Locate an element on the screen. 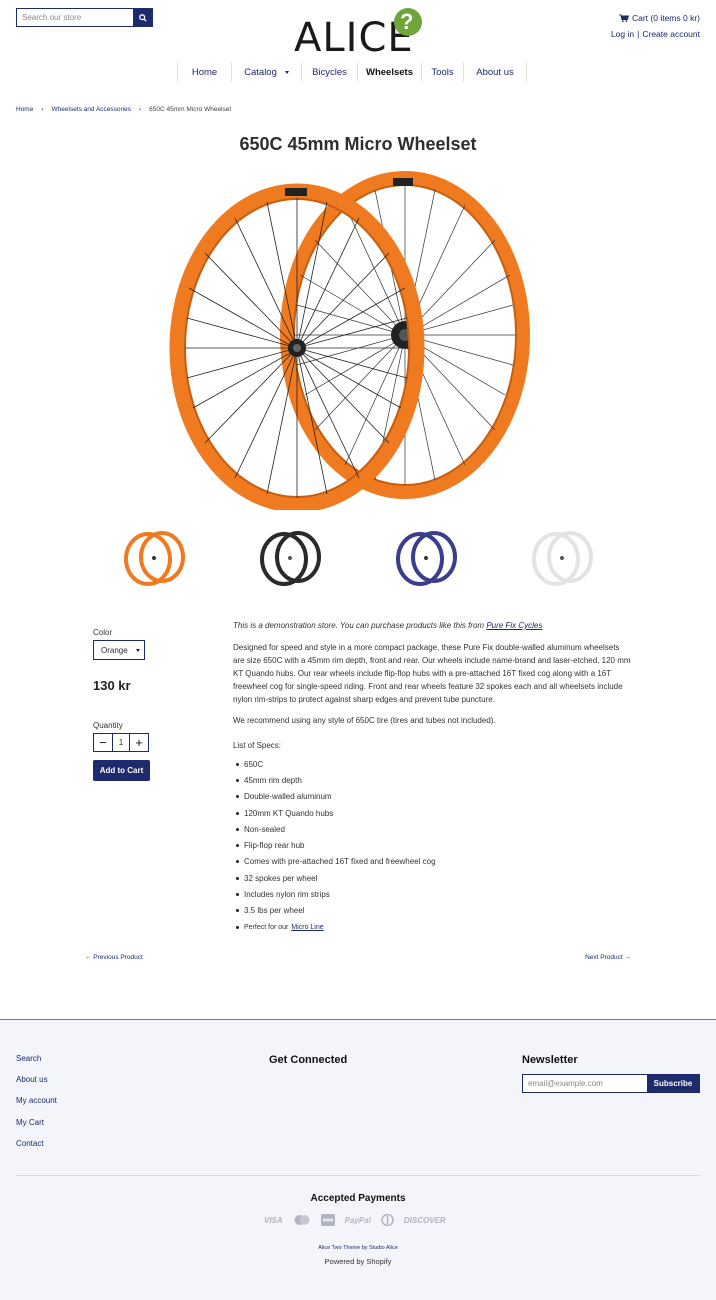 The width and height of the screenshot is (716, 1300). cart-link: Cart (0 items 0 kr) is located at coordinates (655, 18).